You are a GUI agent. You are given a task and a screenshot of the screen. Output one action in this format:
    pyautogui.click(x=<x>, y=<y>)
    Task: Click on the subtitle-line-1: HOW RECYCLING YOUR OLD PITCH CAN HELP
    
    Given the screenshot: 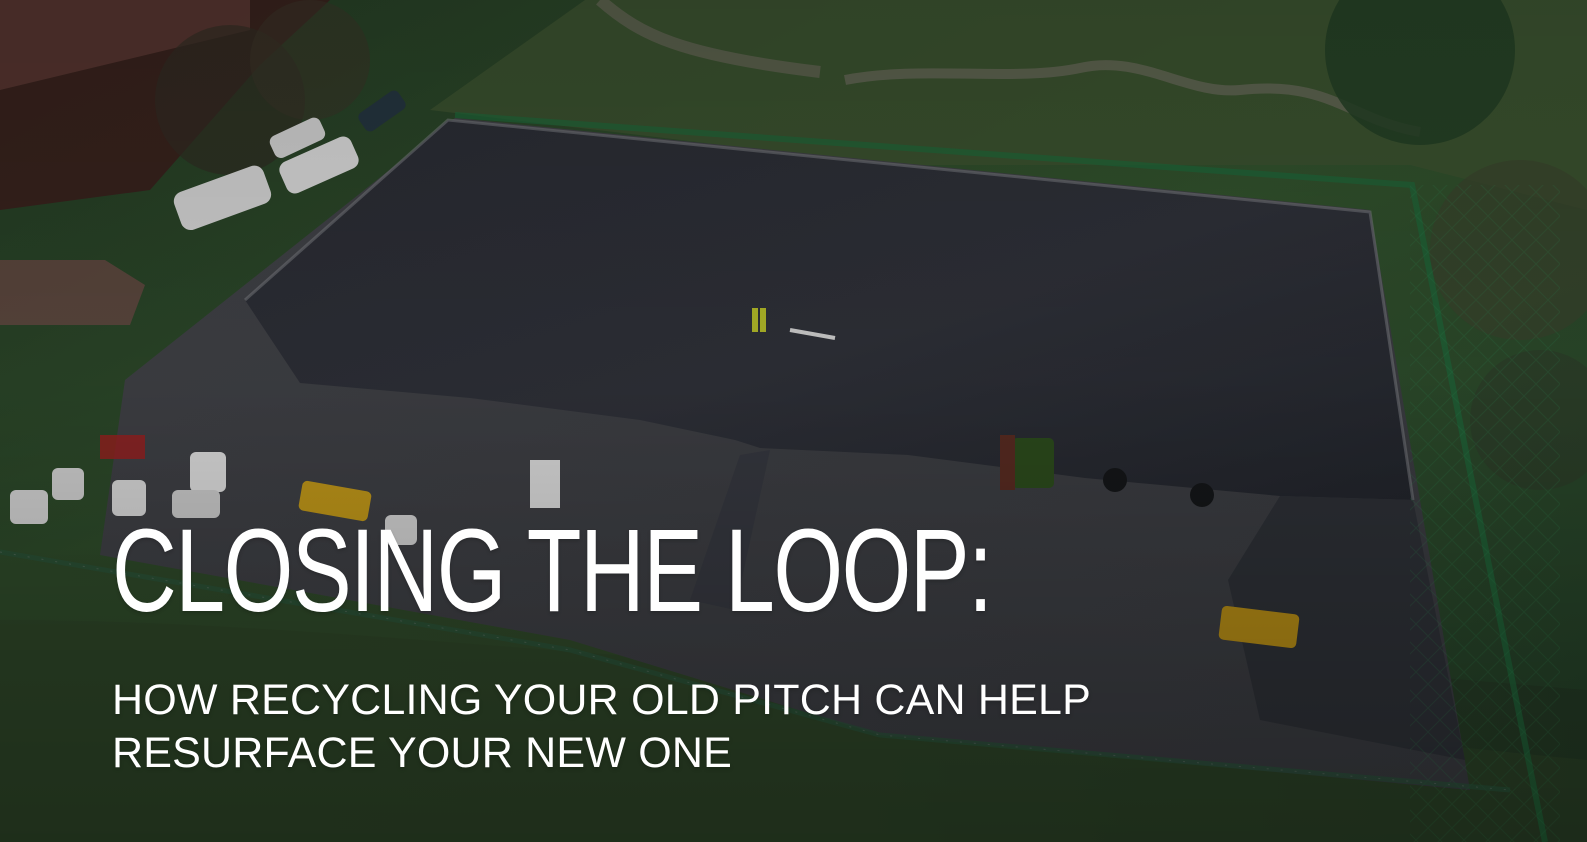 What is the action you would take?
    pyautogui.click(x=602, y=700)
    